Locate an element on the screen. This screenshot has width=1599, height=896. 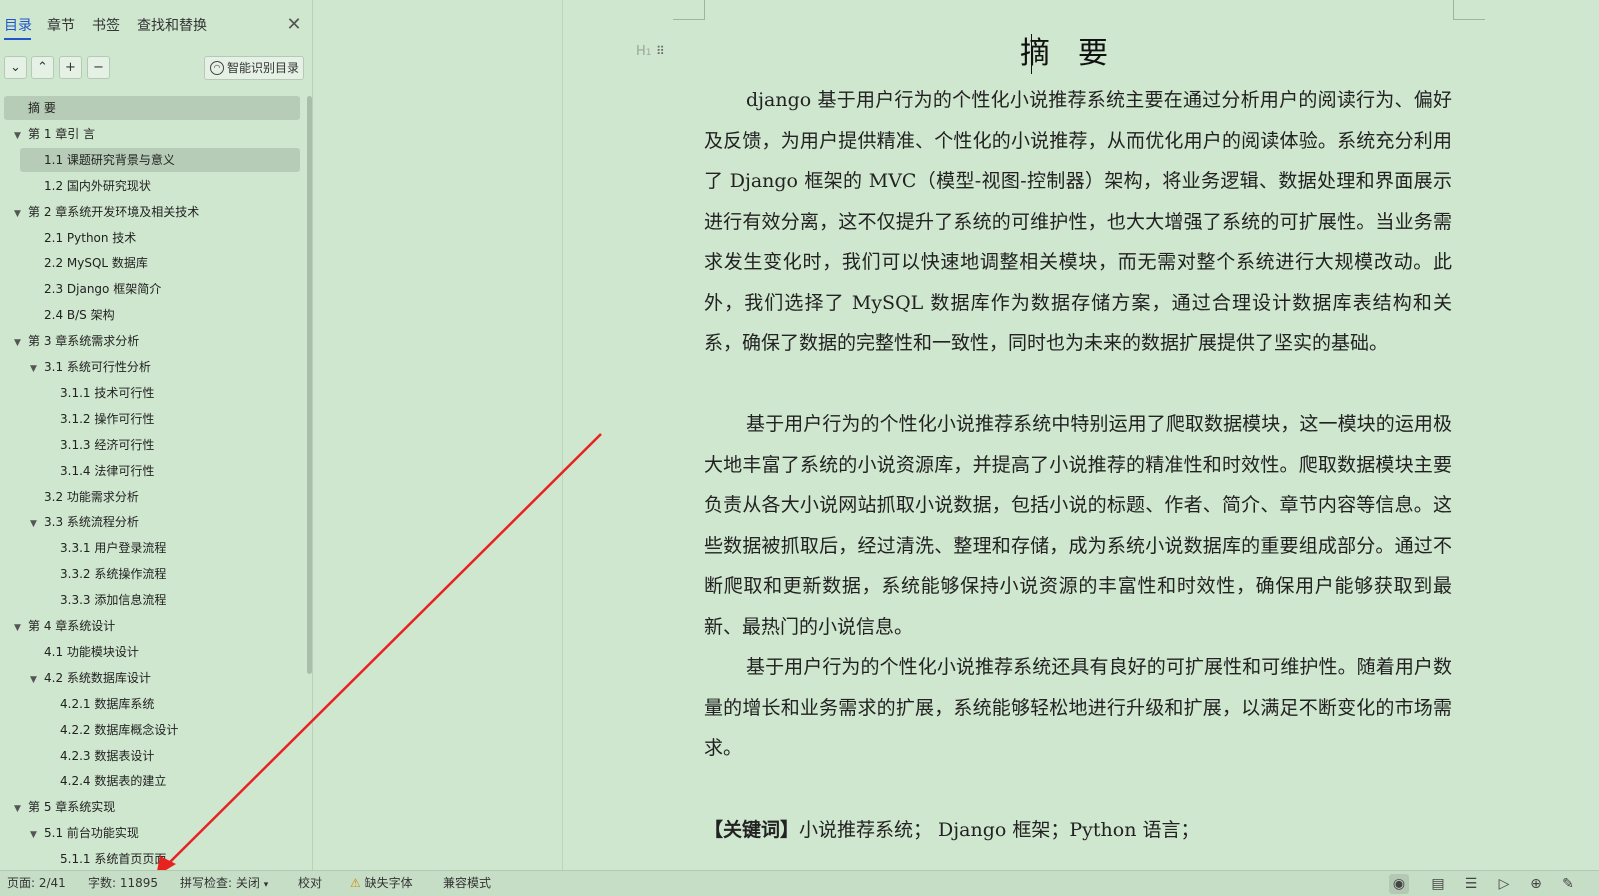
toc-item: 4.2.4 数据表的建立 is located at coordinates (83, 781).